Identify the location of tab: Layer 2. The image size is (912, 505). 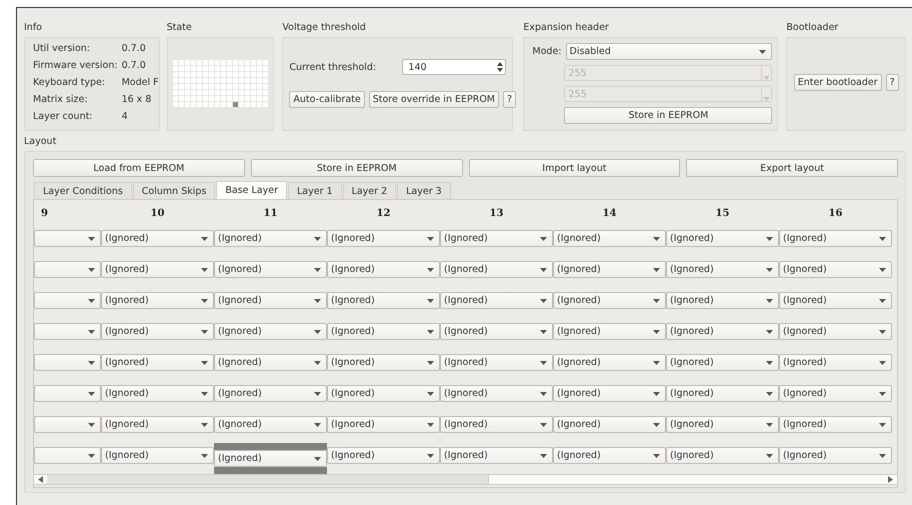
(369, 190).